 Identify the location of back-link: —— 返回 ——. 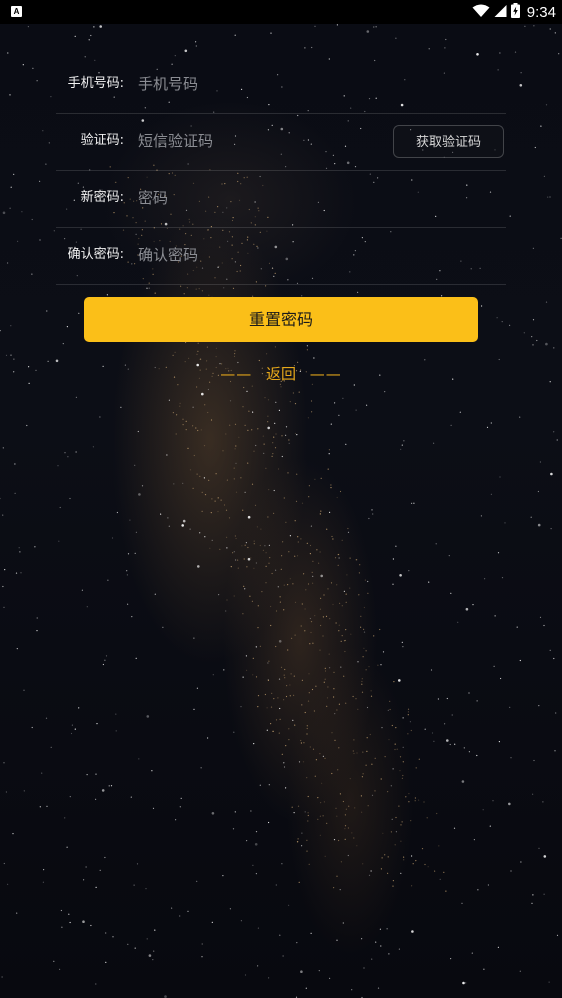
(281, 374).